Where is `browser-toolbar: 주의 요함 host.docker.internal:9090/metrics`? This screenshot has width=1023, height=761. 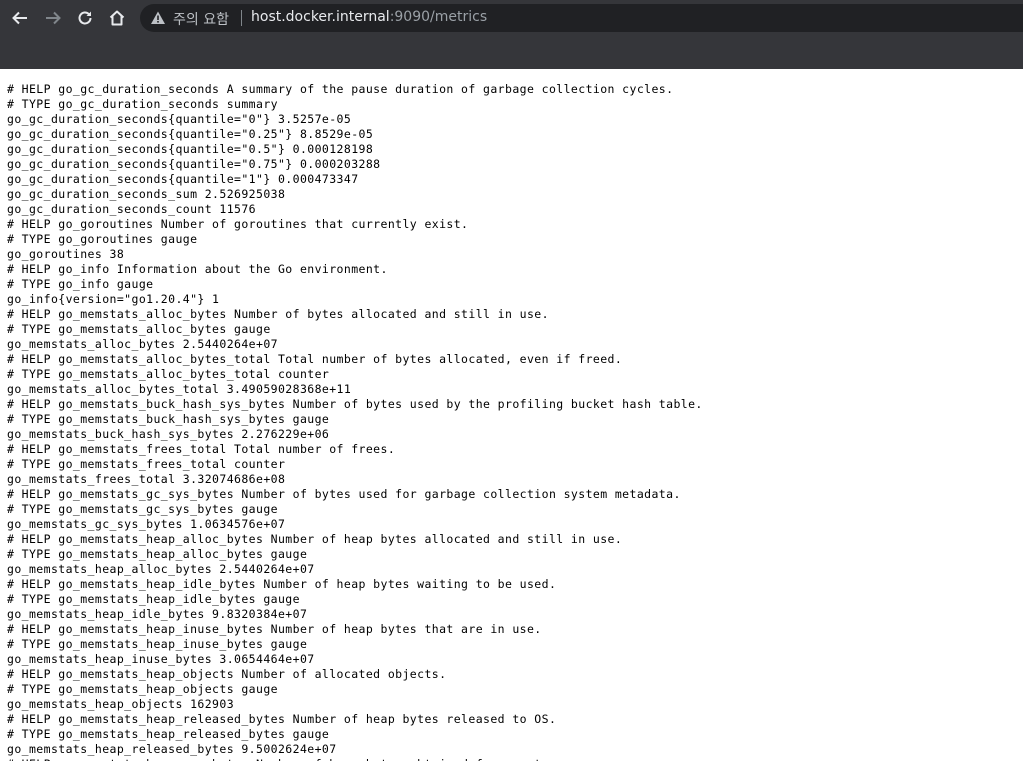 browser-toolbar: 주의 요함 host.docker.internal:9090/metrics is located at coordinates (511, 18).